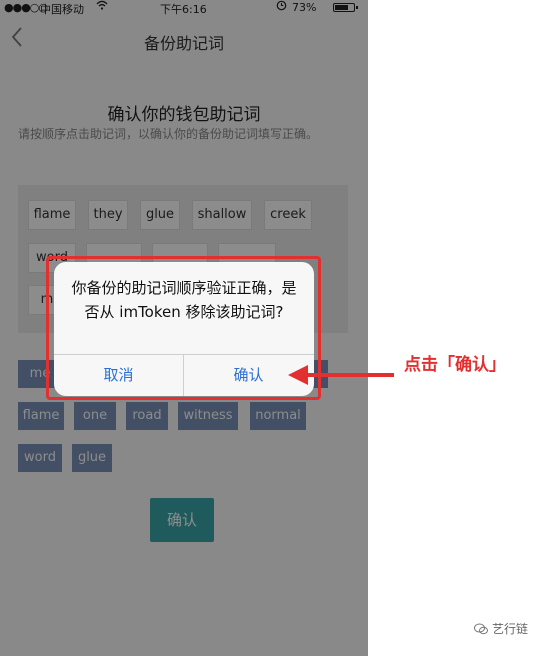 Image resolution: width=556 pixels, height=656 pixels. I want to click on watermark: 艺行链, so click(501, 628).